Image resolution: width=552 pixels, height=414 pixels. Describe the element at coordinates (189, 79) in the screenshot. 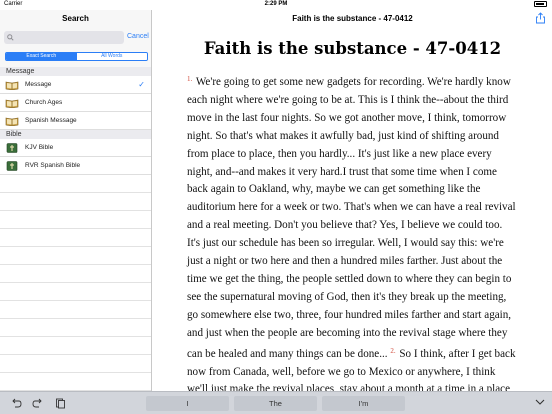

I see `paragraph-number: 1.` at that location.